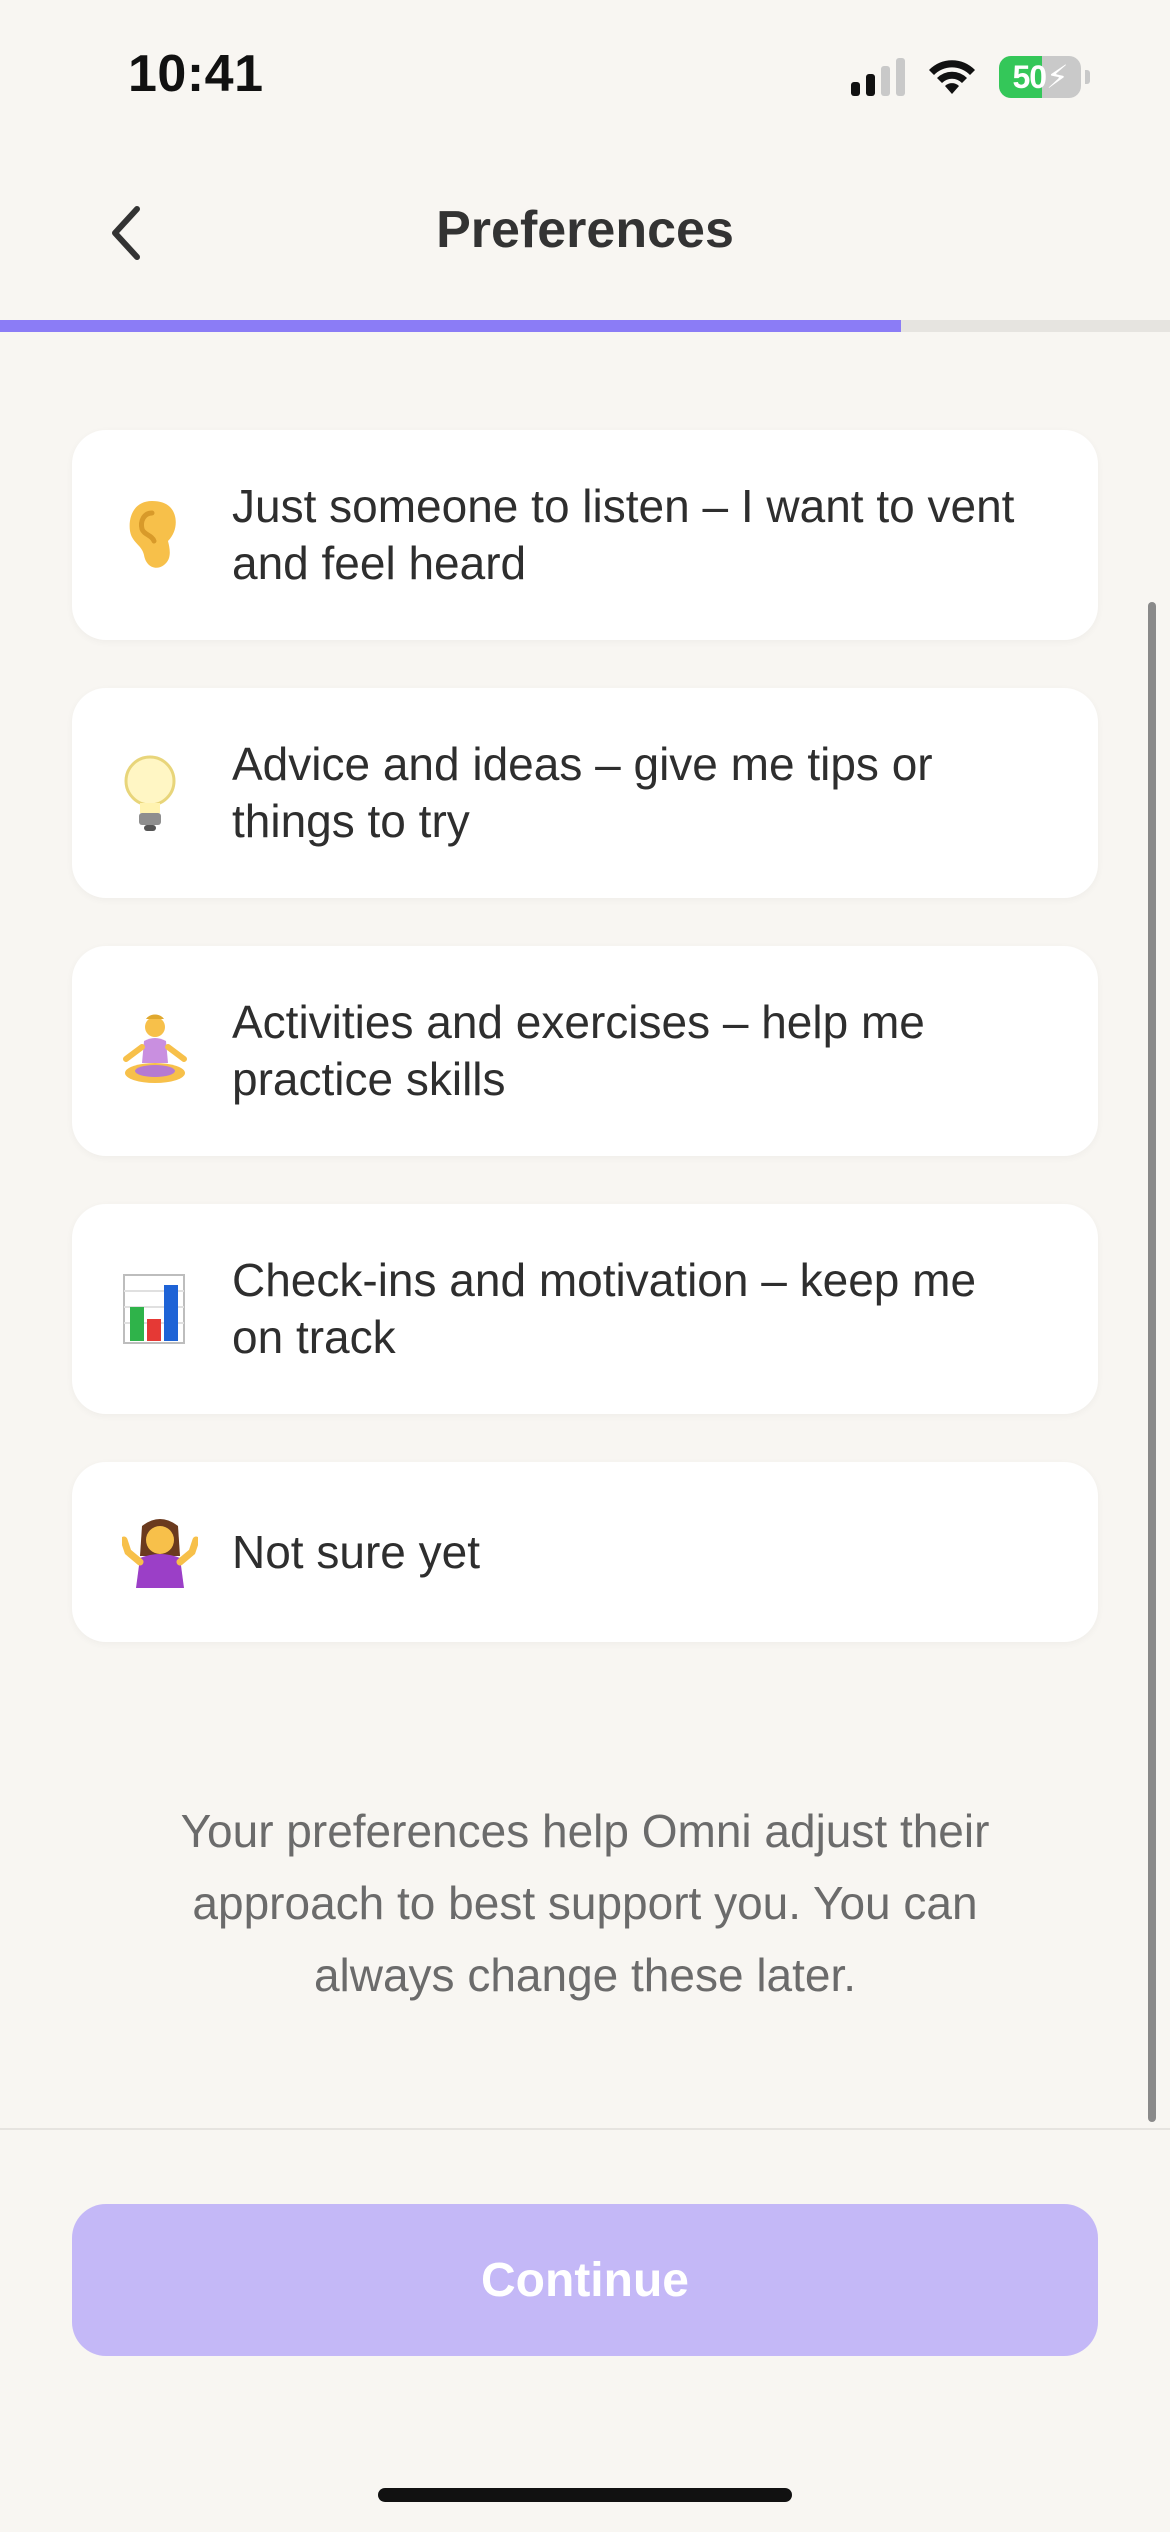 The width and height of the screenshot is (1170, 2532). Describe the element at coordinates (177, 1051) in the screenshot. I see `meditation-icon` at that location.